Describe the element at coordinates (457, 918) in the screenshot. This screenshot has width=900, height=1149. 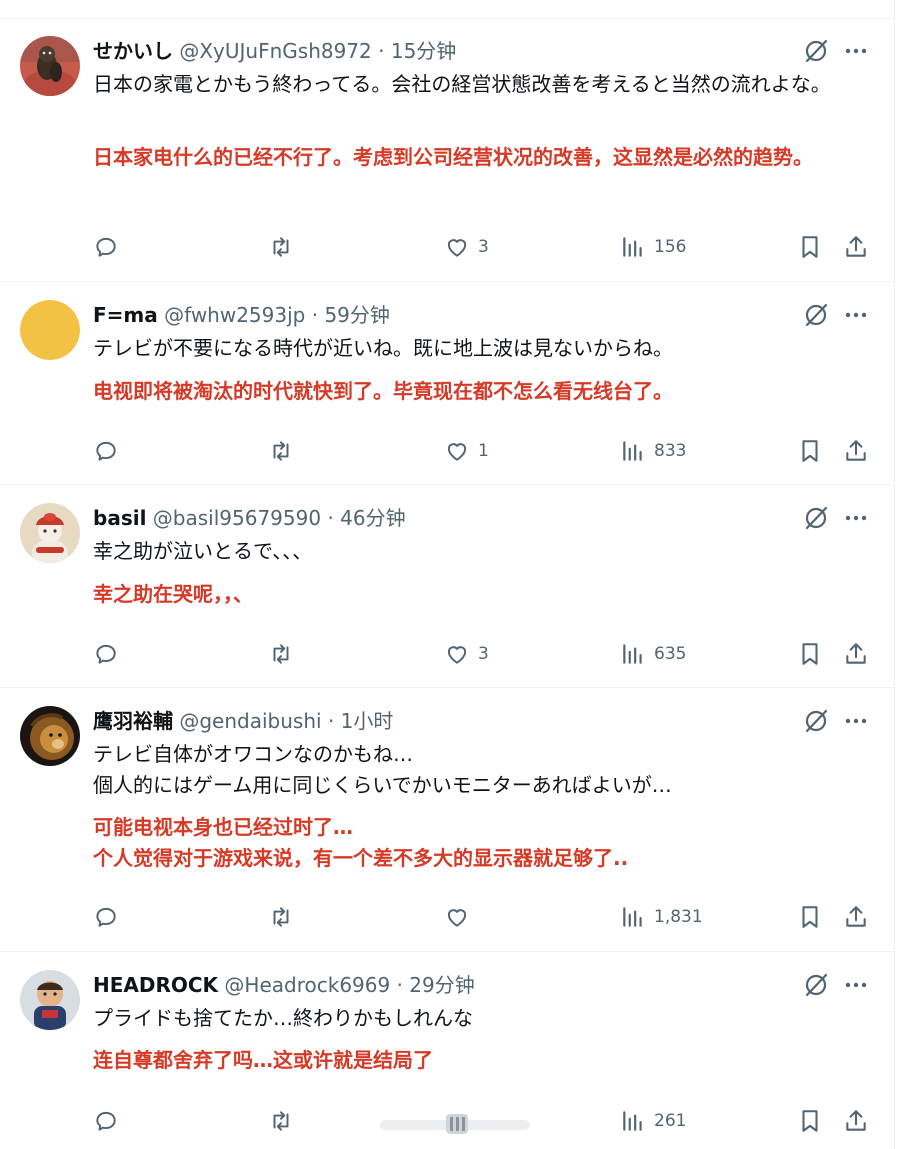
I see `heart-icon` at that location.